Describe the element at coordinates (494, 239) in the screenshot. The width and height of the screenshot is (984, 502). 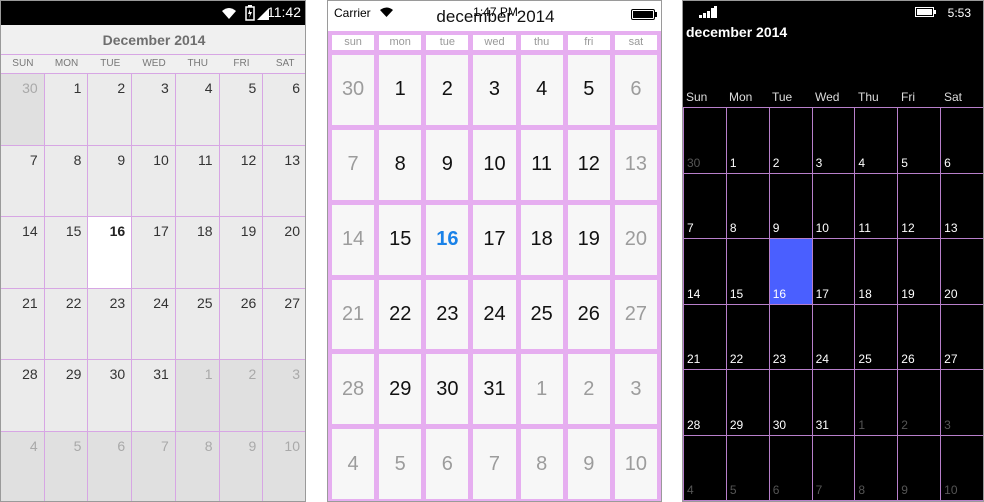
I see `day-cell: 17` at that location.